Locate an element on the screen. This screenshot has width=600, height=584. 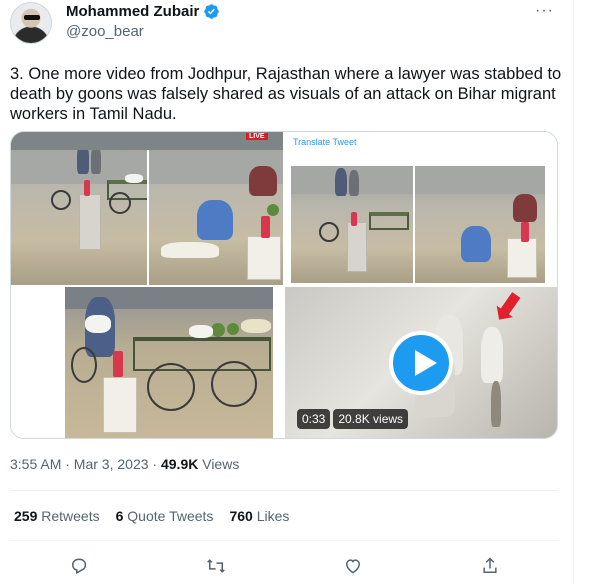
video-badges: 0:33 20.8K views is located at coordinates (353, 419).